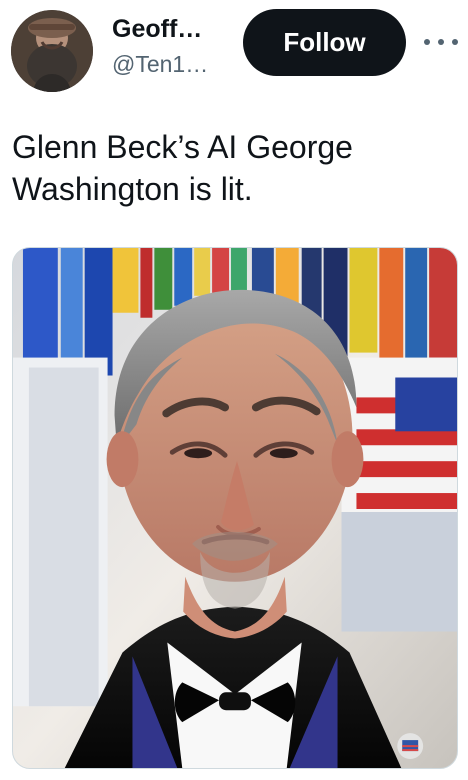 Image resolution: width=468 pixels, height=780 pixels. I want to click on more-horizontal-icon, so click(441, 42).